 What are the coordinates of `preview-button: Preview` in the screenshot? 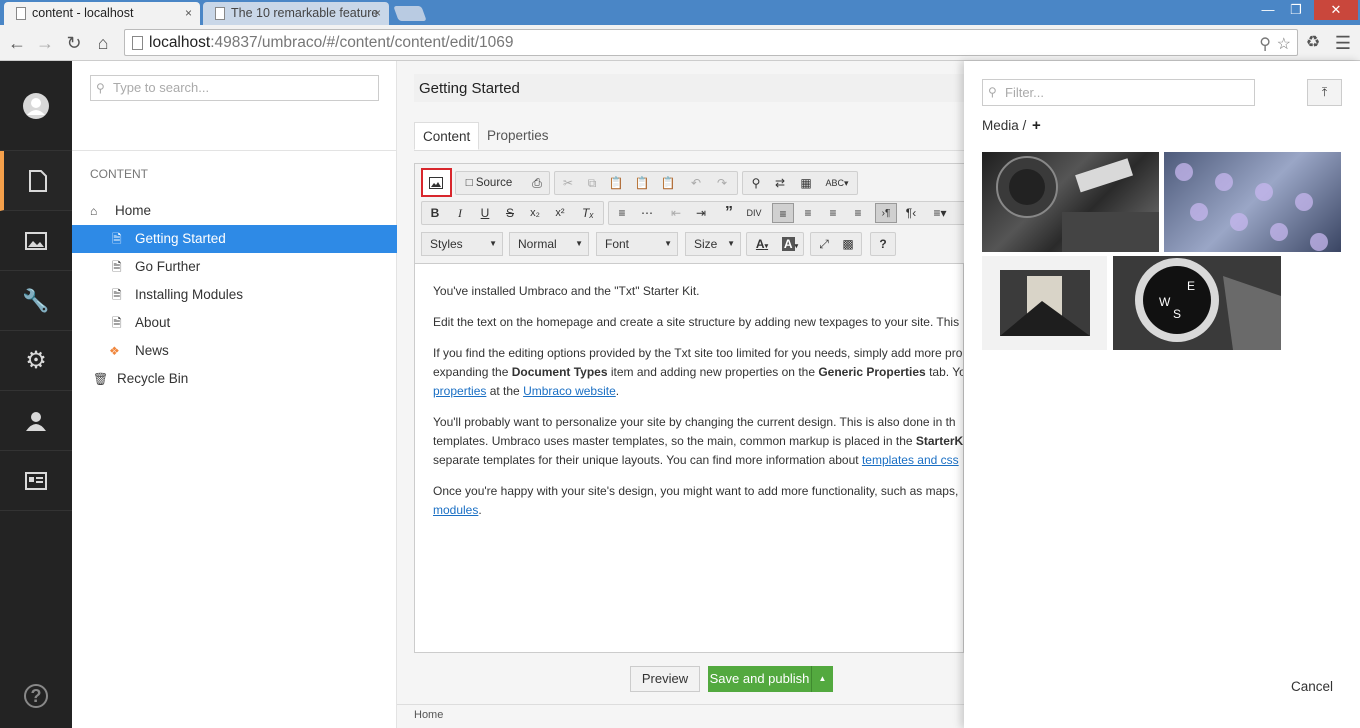 It's located at (665, 679).